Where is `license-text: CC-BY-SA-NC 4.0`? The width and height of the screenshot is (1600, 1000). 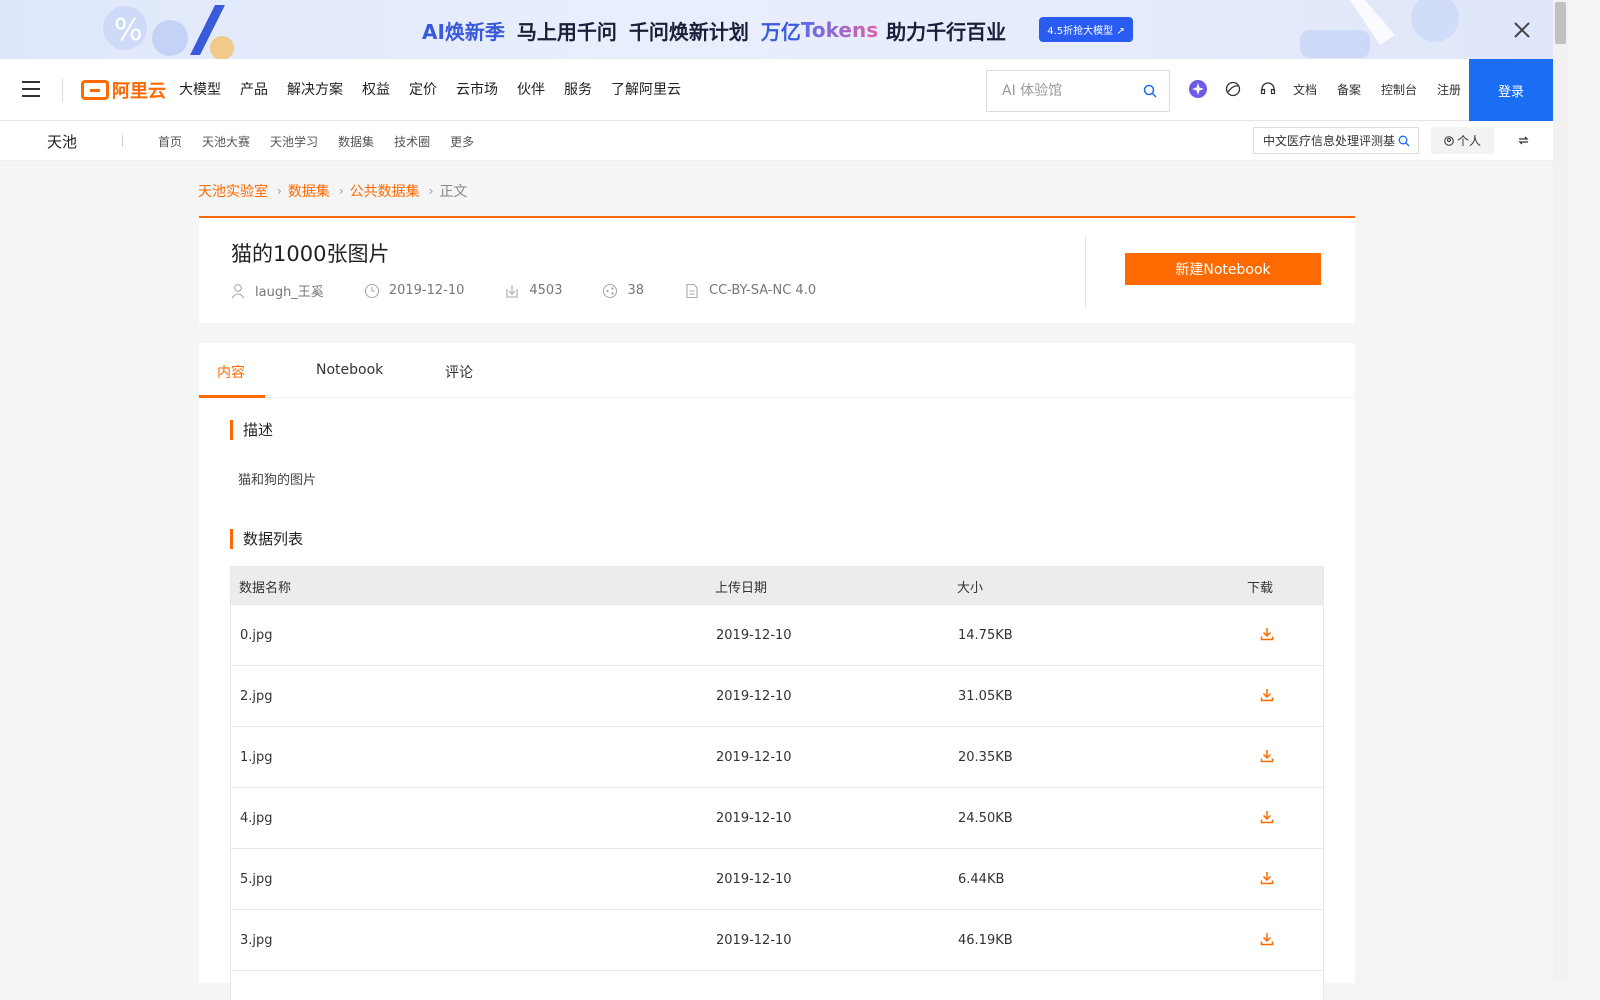
license-text: CC-BY-SA-NC 4.0 is located at coordinates (763, 290).